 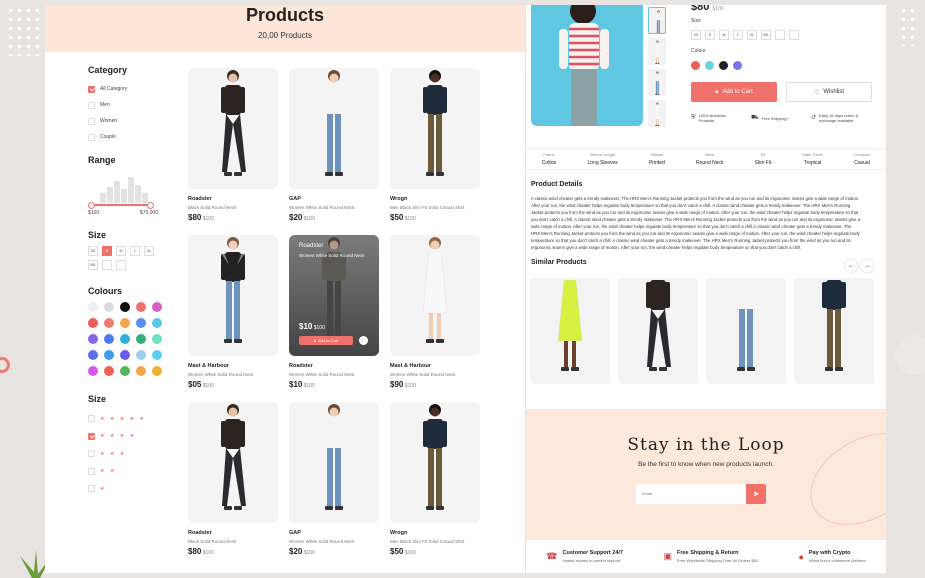 I want to click on category-option: All Category, so click(x=130, y=89).